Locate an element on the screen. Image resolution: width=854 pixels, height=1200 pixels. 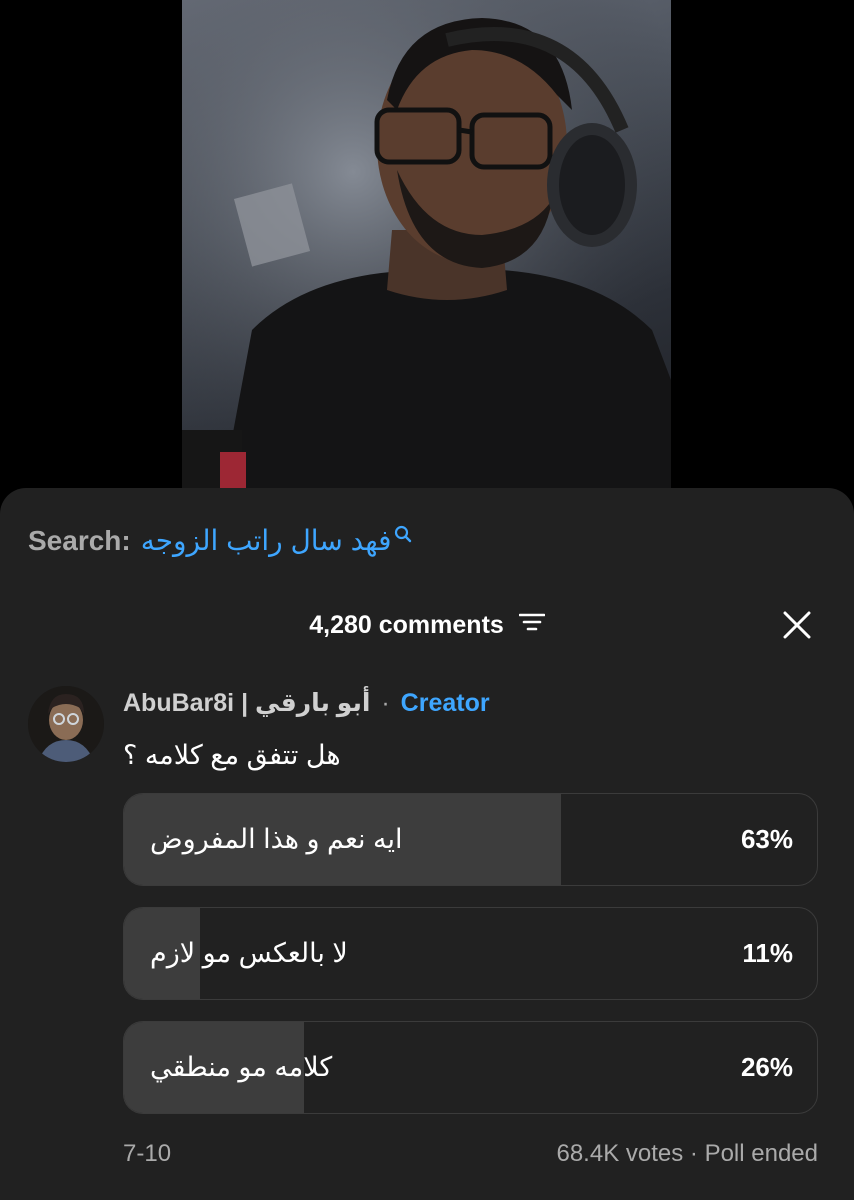
poll-question: هل تتفق مع كلامه ؟ is located at coordinates (232, 755).